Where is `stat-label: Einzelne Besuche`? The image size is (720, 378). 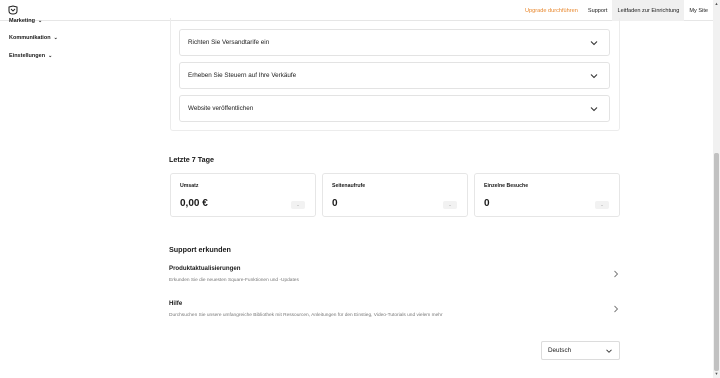
stat-label: Einzelne Besuche is located at coordinates (506, 186).